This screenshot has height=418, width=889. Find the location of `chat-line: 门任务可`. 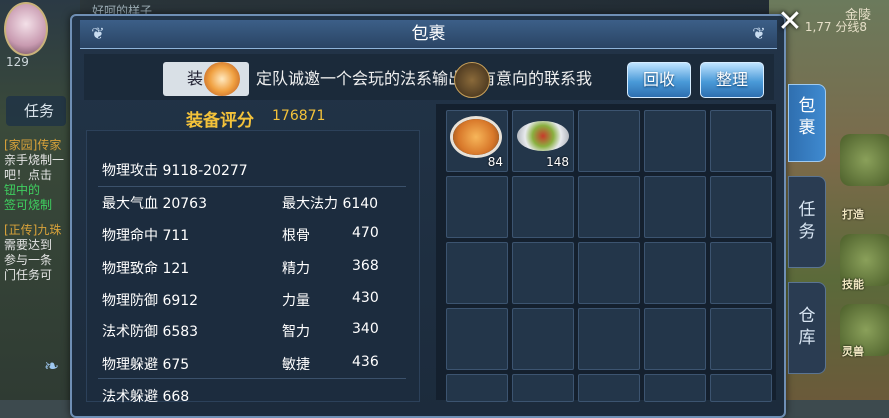

chat-line: 门任务可 is located at coordinates (28, 275).